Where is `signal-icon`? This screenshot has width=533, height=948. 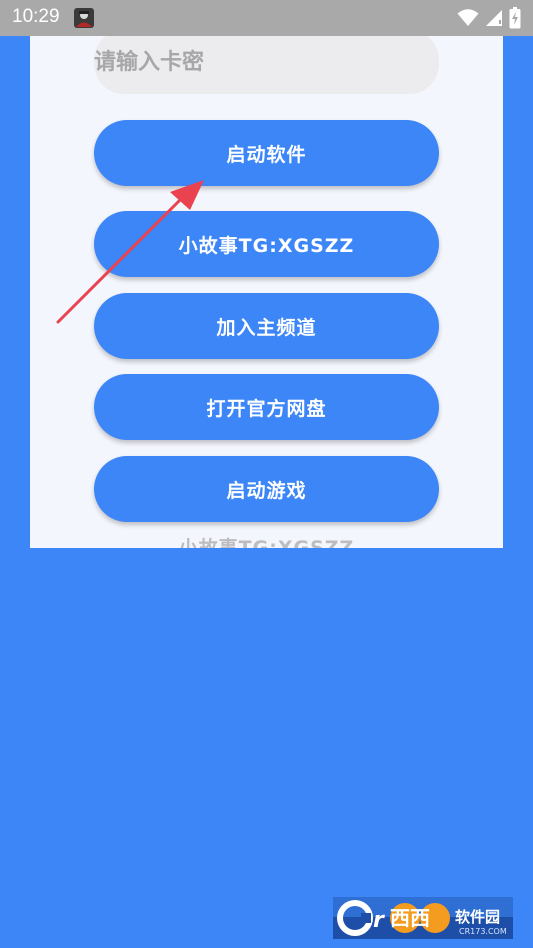
signal-icon is located at coordinates (494, 18).